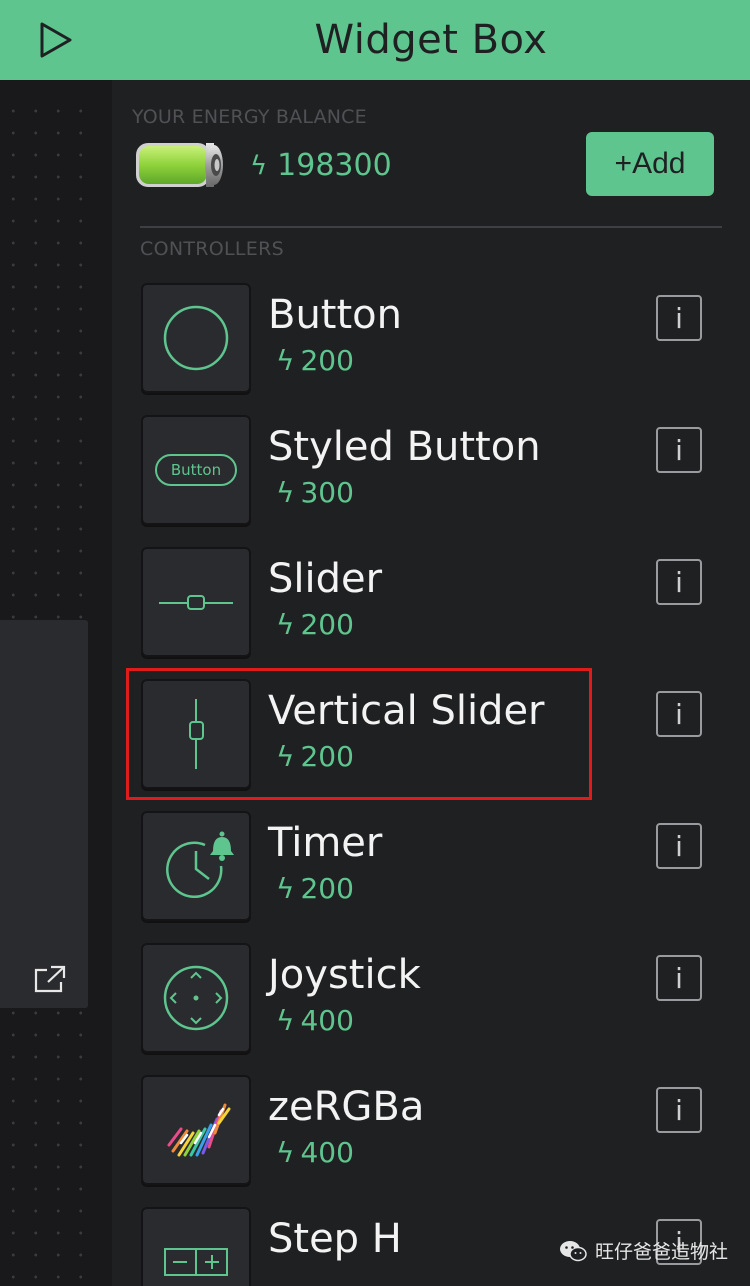 The image size is (750, 1286). I want to click on play-icon, so click(56, 40).